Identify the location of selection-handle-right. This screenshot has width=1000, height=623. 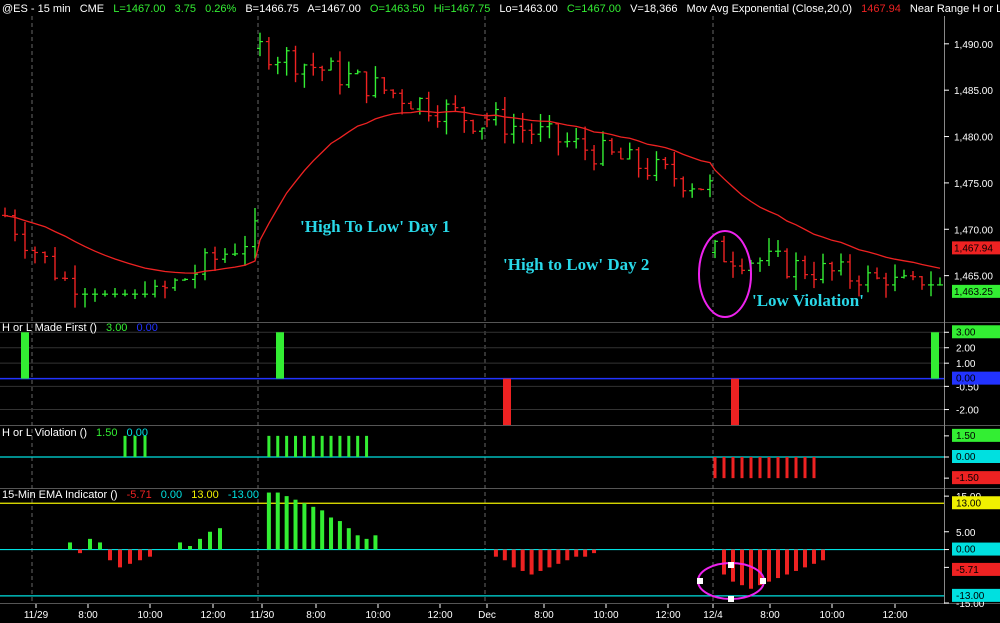
(763, 581).